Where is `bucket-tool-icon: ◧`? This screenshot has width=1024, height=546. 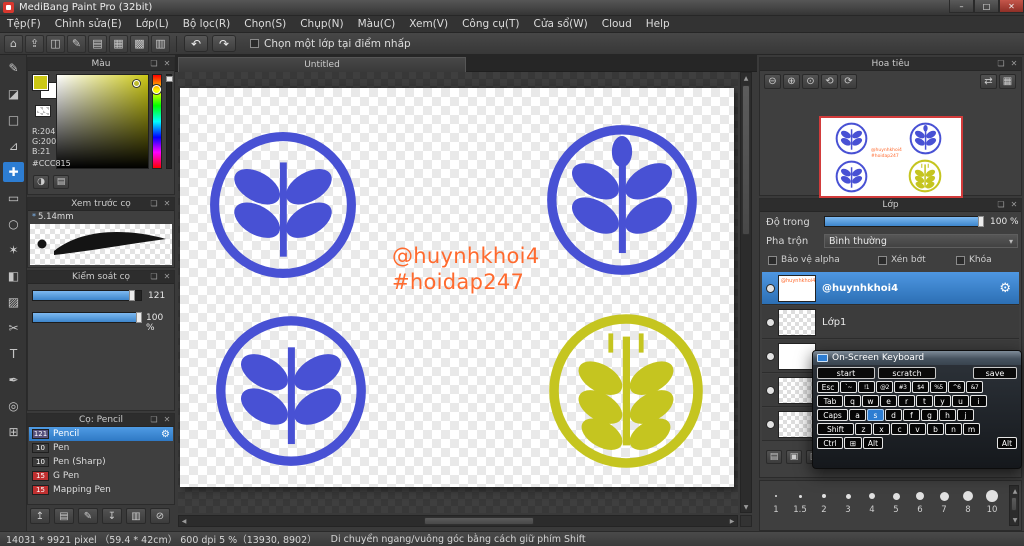 bucket-tool-icon: ◧ is located at coordinates (13, 276).